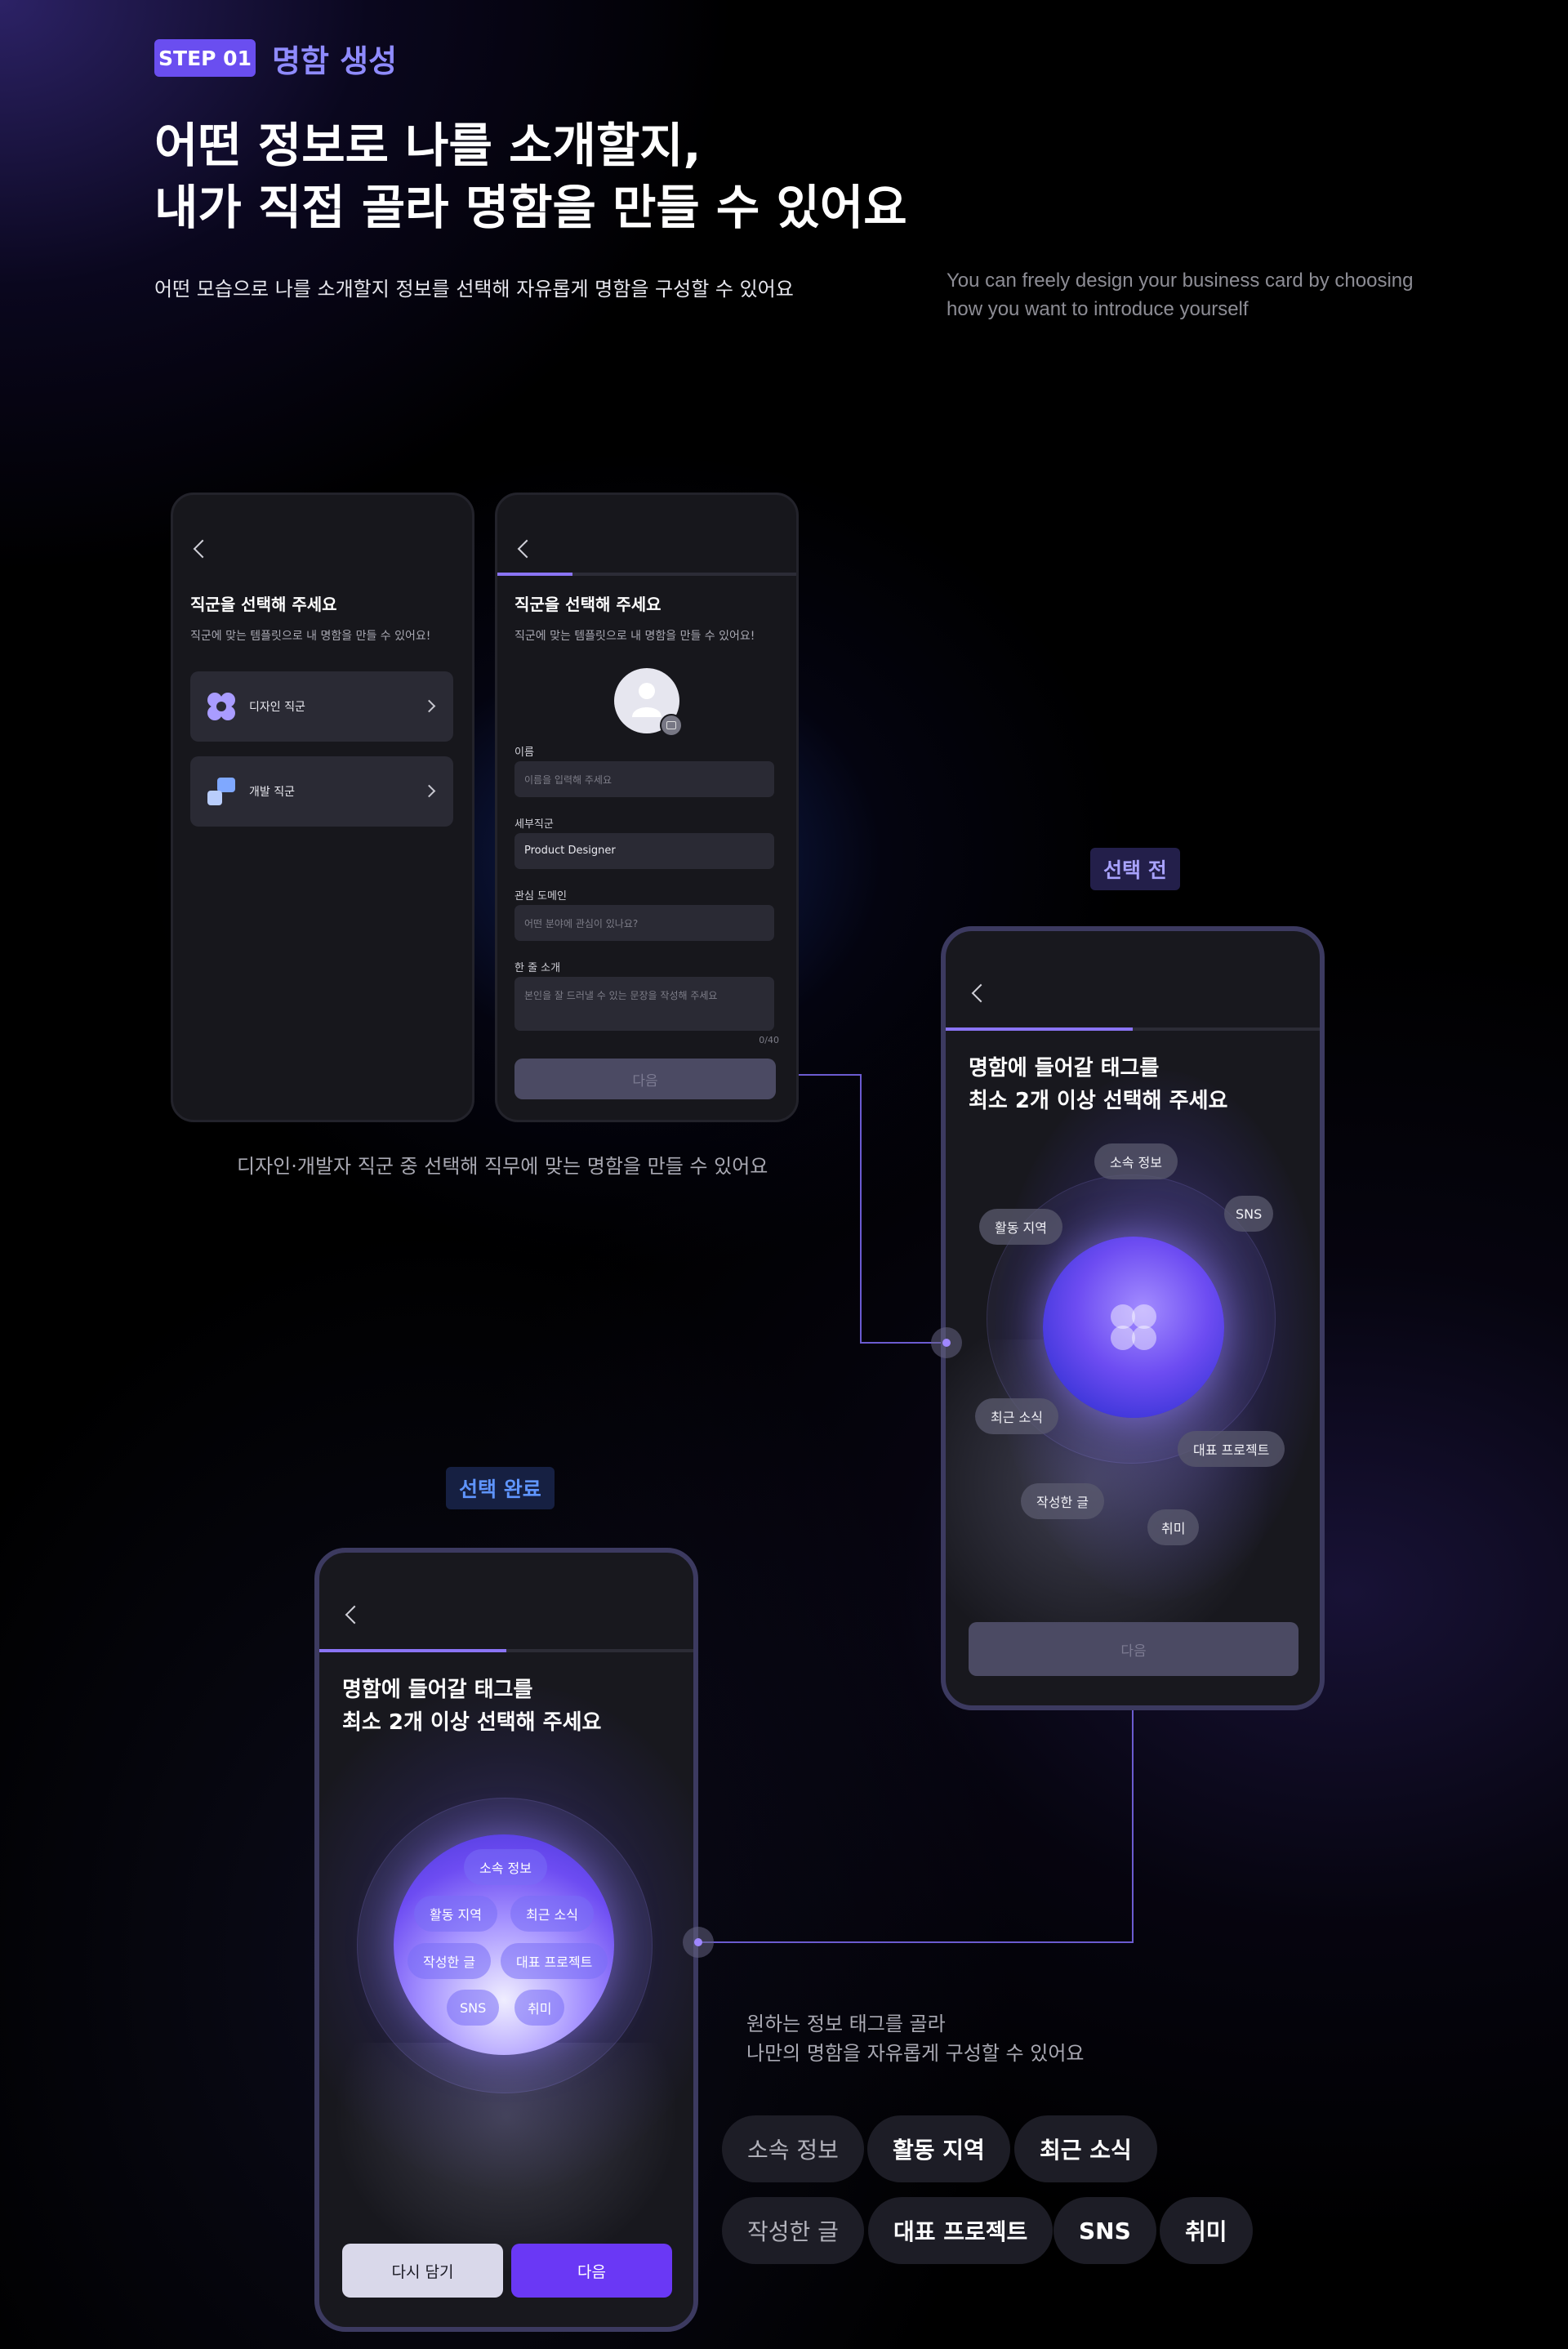 The height and width of the screenshot is (2349, 1568). Describe the element at coordinates (502, 1166) in the screenshot. I see `job-caption: 디자인·개발자 직군 중 선택해 직무에 맞는 명함을 만들 수 있어요` at that location.